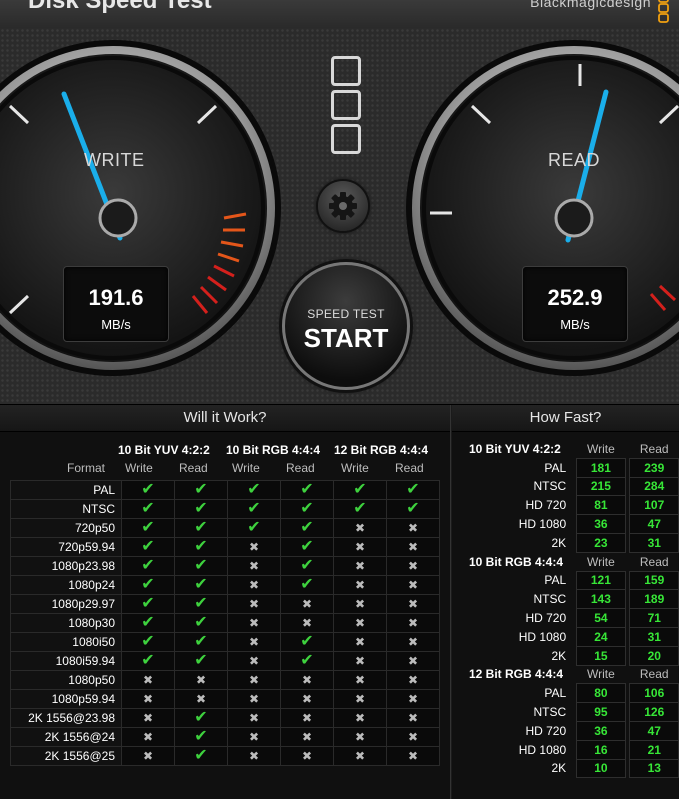 The height and width of the screenshot is (799, 679). Describe the element at coordinates (66, 547) in the screenshot. I see `format-name: 720p59.94` at that location.